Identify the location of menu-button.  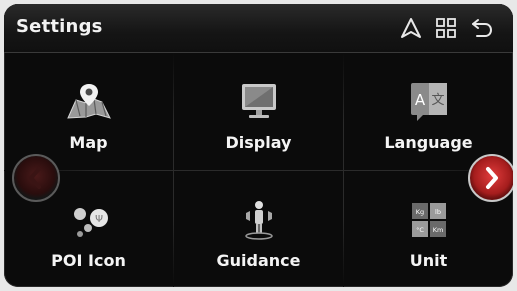
(446, 28).